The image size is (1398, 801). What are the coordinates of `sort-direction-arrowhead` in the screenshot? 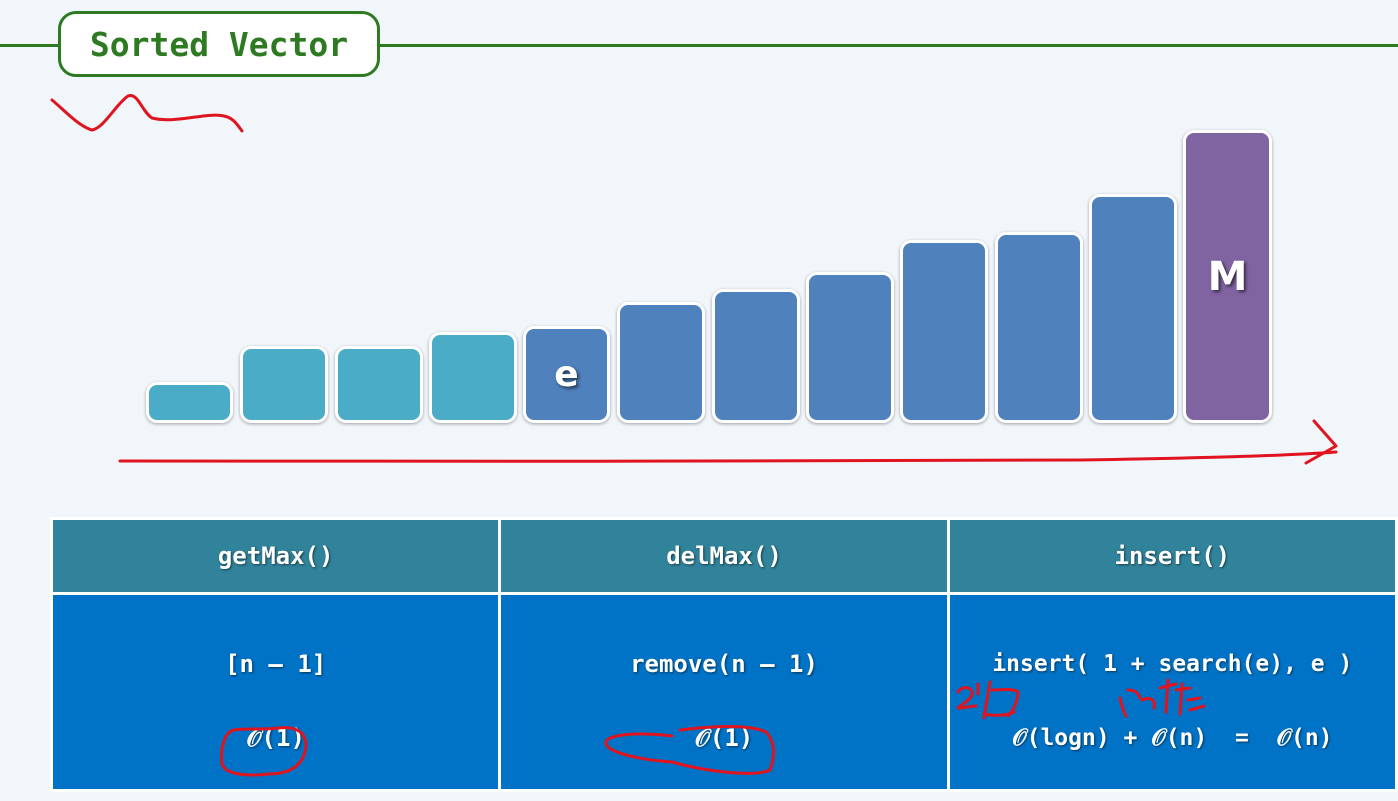 It's located at (1321, 442).